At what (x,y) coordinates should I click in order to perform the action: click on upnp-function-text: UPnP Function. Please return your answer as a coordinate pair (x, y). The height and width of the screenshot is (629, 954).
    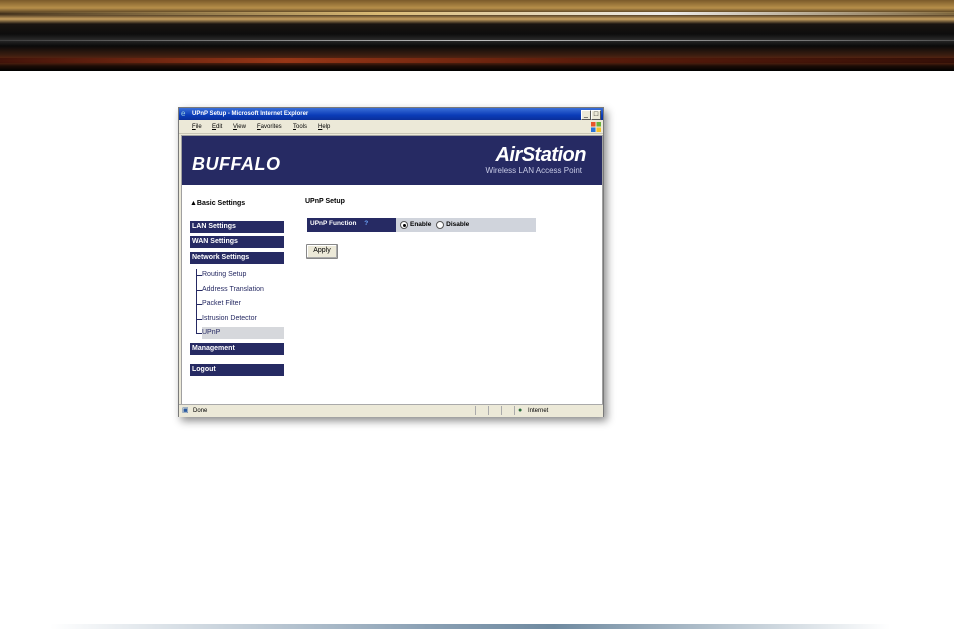
    Looking at the image, I should click on (333, 223).